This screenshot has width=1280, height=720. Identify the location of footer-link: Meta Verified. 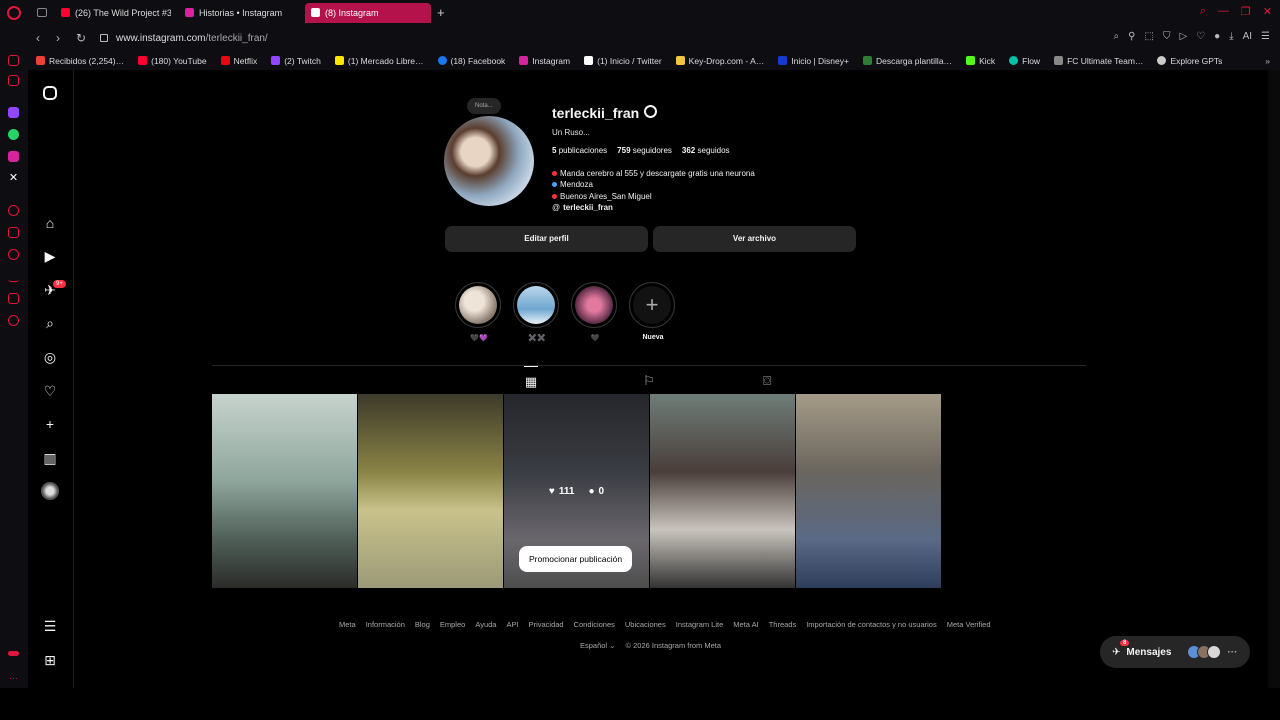
(969, 624).